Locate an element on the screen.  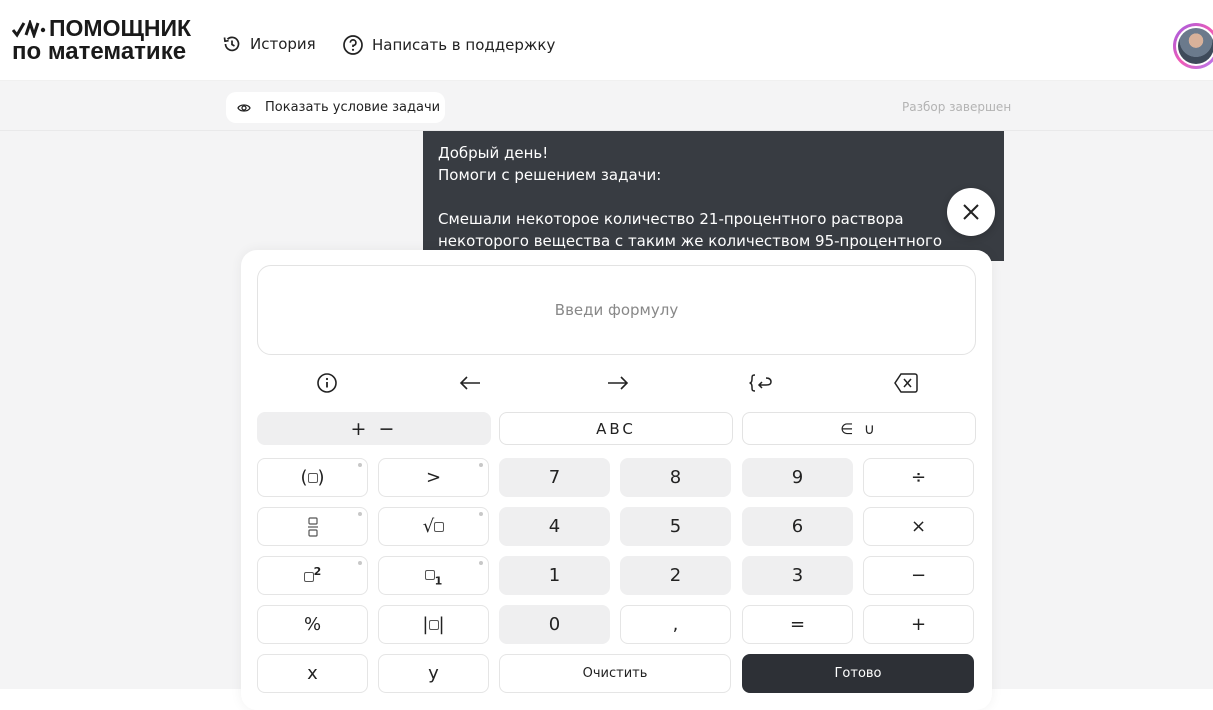
digit-3-key: 3 is located at coordinates (797, 575).